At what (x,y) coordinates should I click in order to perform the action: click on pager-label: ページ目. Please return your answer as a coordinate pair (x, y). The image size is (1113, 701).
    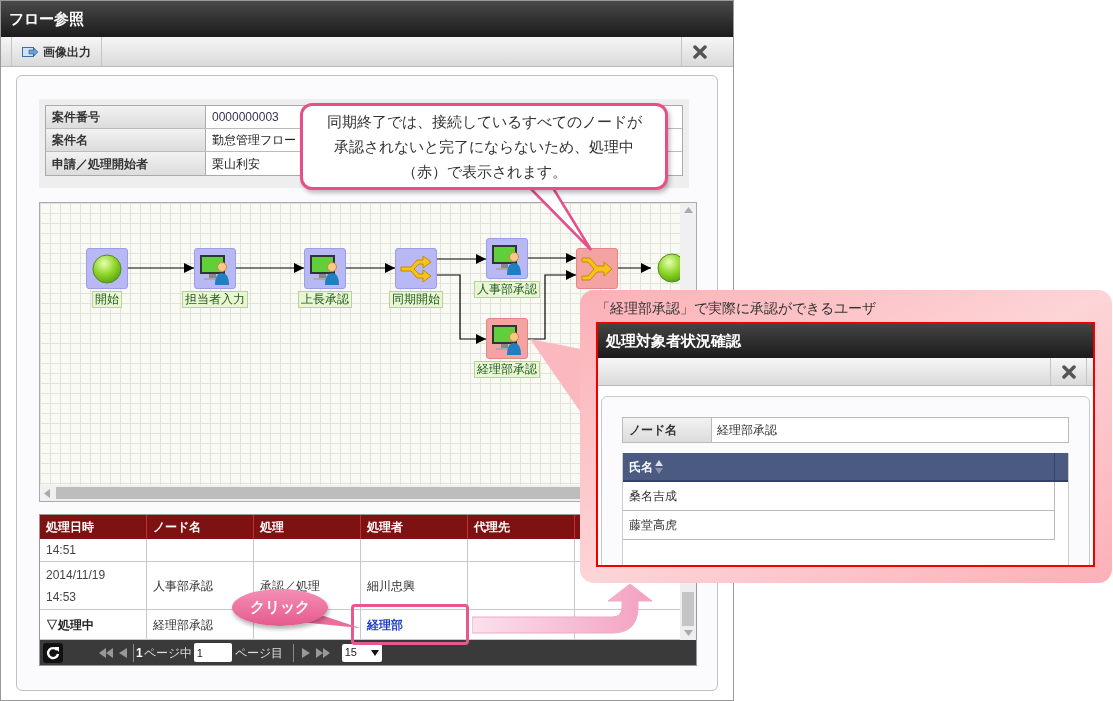
    Looking at the image, I should click on (258, 653).